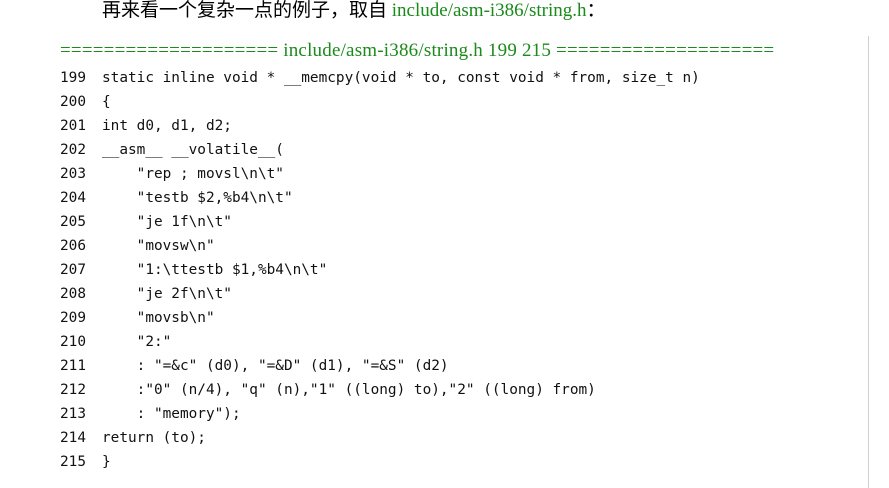 The image size is (889, 488). I want to click on line-number: 206, so click(73, 246).